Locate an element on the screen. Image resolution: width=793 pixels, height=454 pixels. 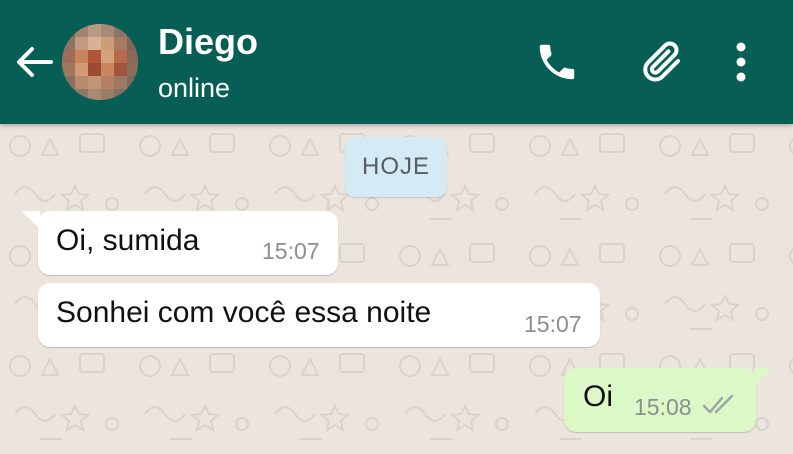
message-text: Sonhei com você essa noite is located at coordinates (244, 312).